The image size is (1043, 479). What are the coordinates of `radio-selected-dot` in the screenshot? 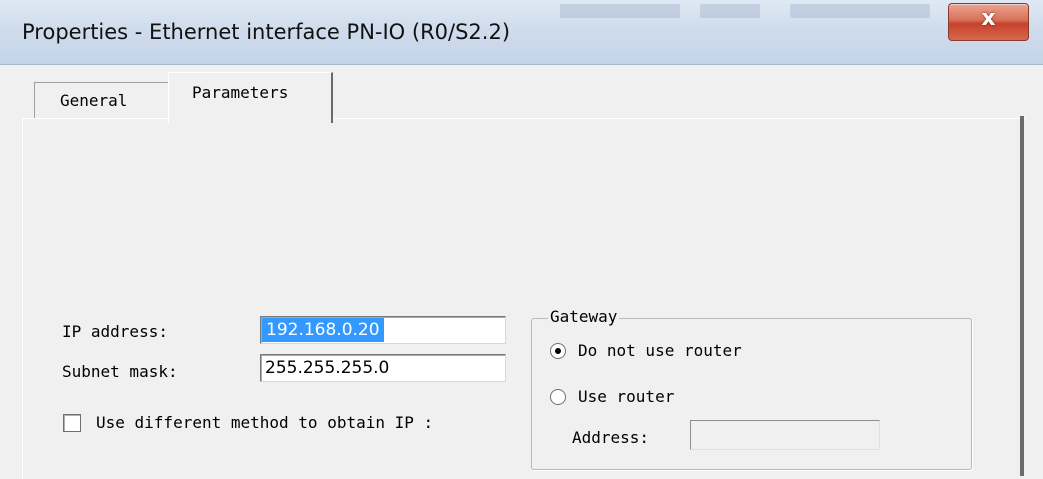 It's located at (558, 351).